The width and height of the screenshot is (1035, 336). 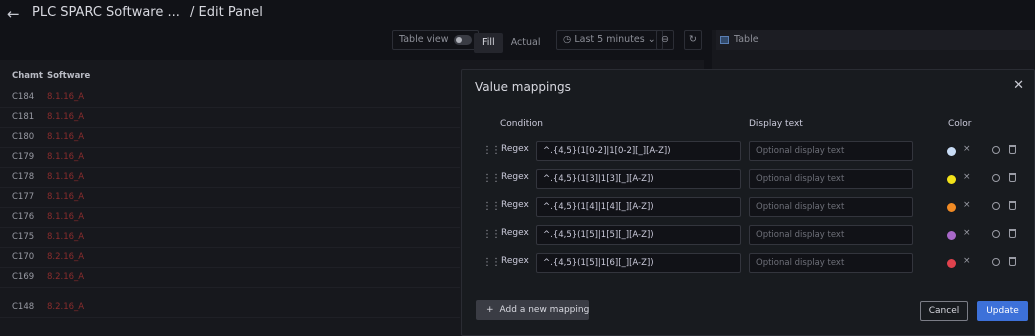 I want to click on column-header-color: Color, so click(x=960, y=124).